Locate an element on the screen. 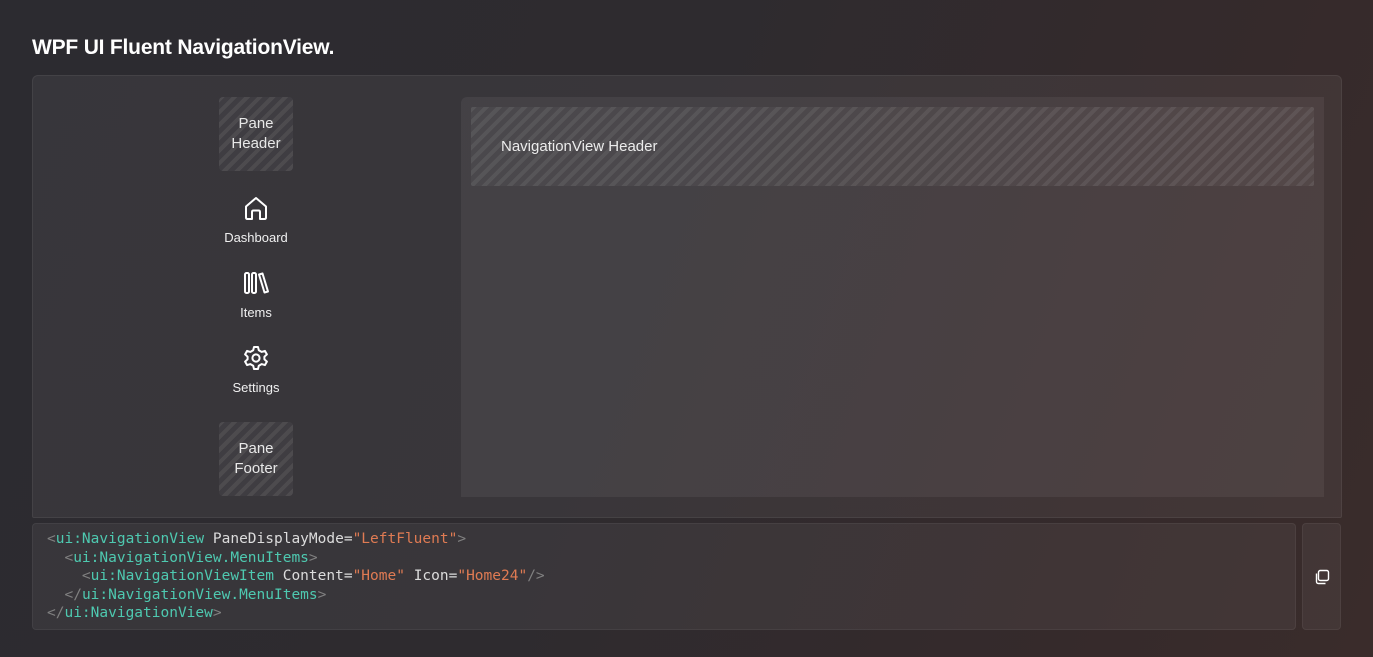 The image size is (1373, 657). page-title: WPF UI Fluent NavigationView. is located at coordinates (183, 47).